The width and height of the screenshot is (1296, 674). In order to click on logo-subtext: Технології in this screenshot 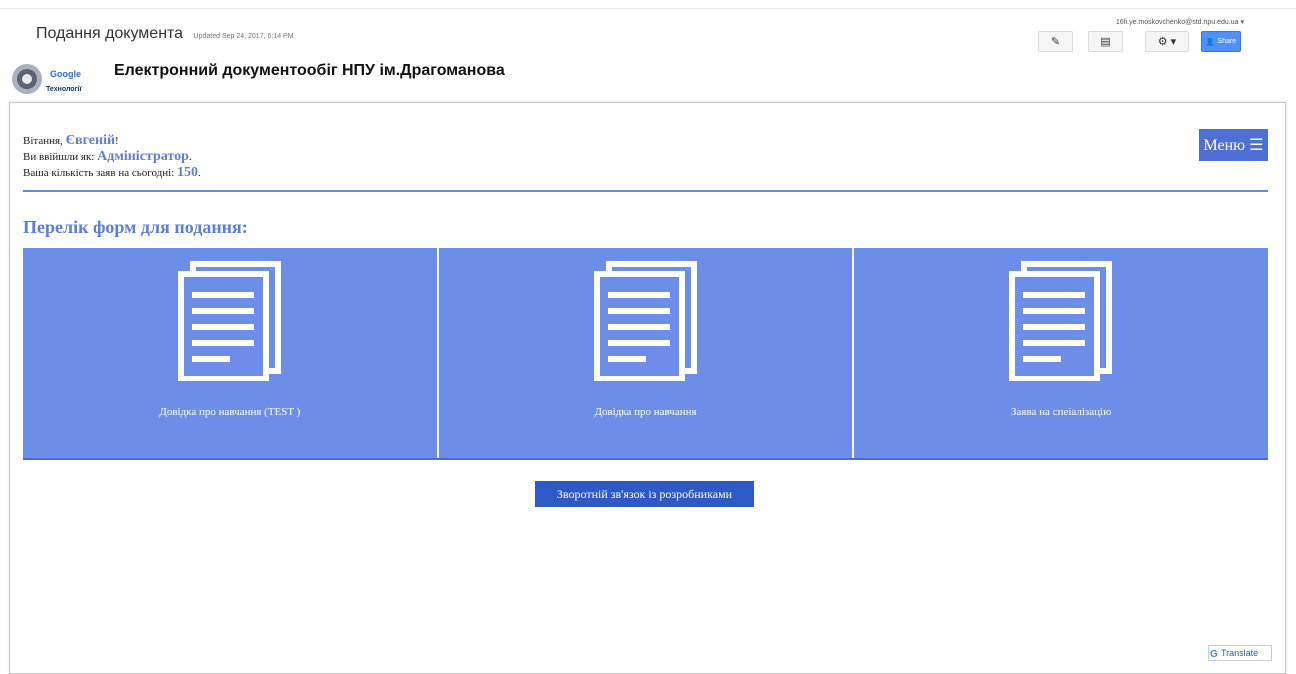, I will do `click(64, 89)`.